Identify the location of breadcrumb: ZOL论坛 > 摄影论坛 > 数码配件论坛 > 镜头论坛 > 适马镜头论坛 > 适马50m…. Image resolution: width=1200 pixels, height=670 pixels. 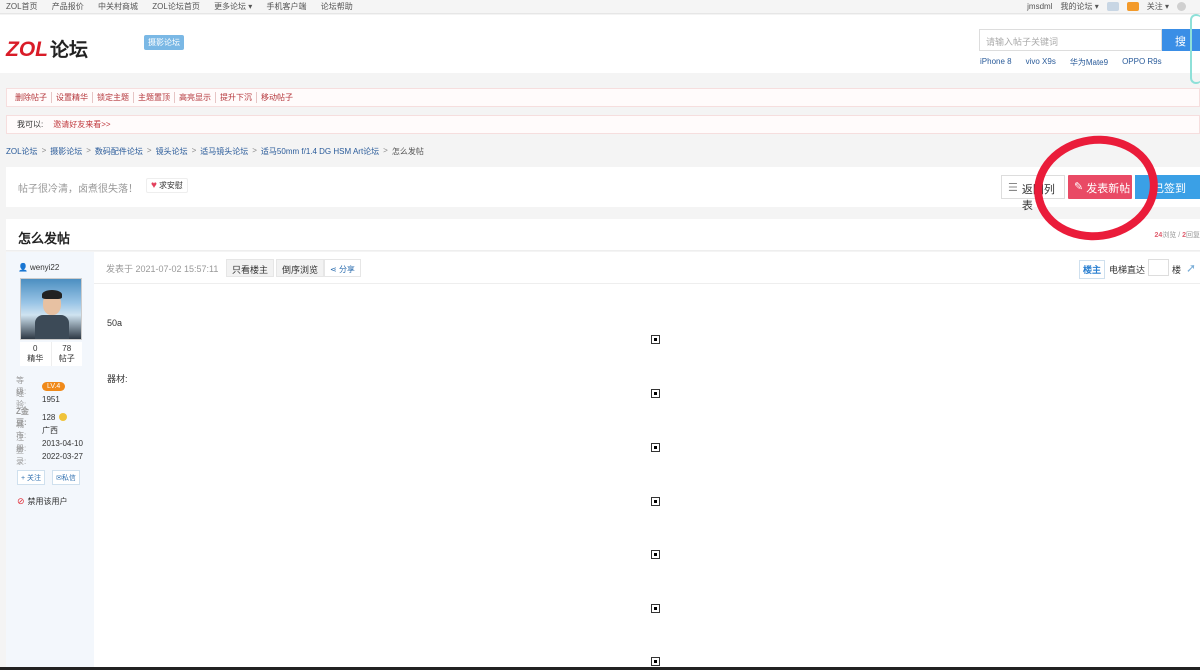
(217, 151).